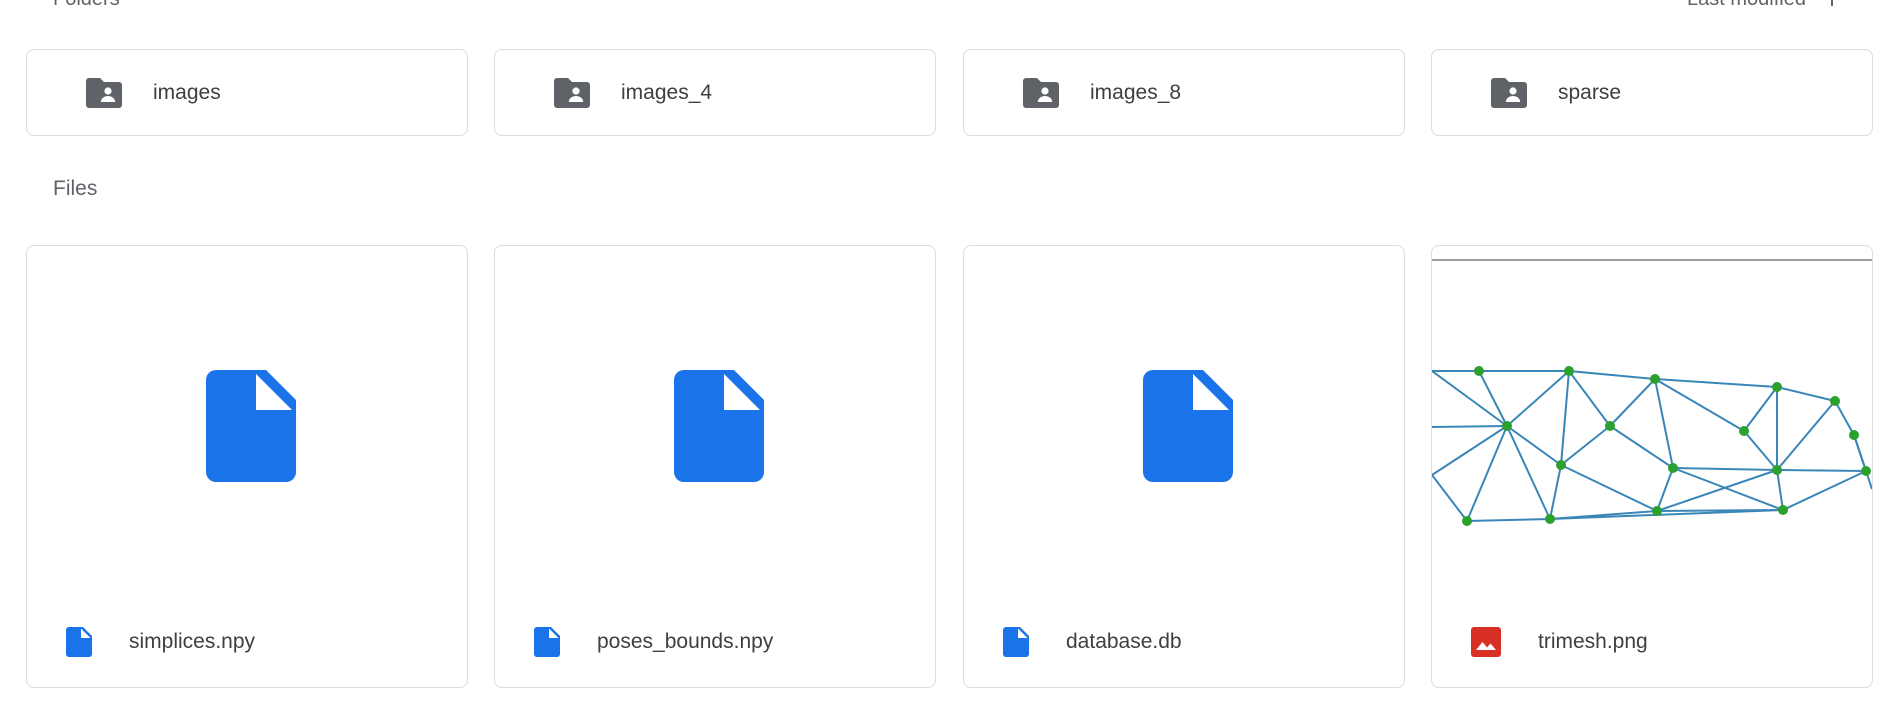 This screenshot has width=1880, height=711. Describe the element at coordinates (187, 92) in the screenshot. I see `folder-name: images` at that location.